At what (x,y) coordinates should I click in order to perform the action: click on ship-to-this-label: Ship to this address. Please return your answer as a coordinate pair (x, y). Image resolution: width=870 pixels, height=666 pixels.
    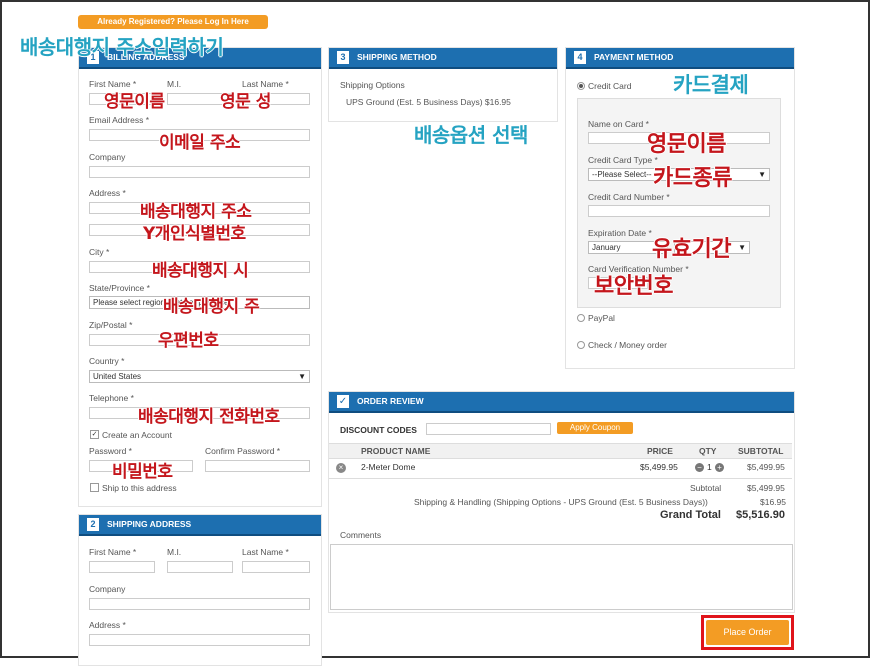
    Looking at the image, I should click on (139, 488).